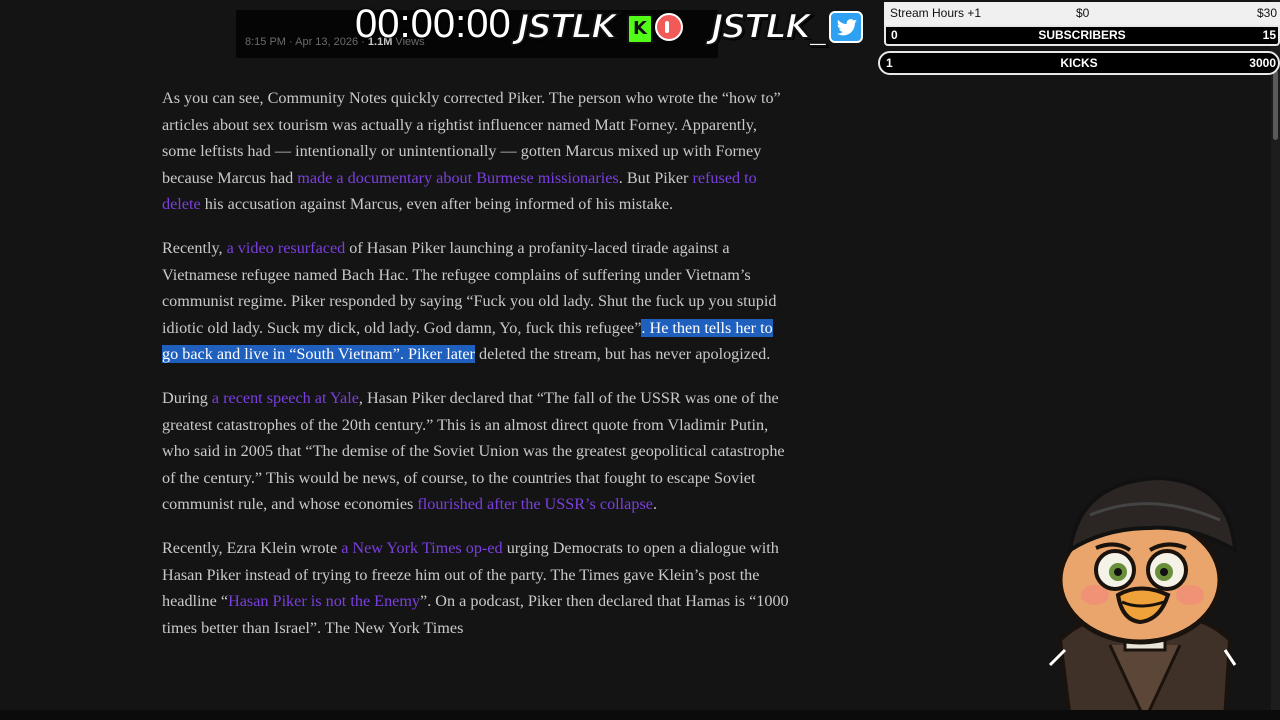 This screenshot has height=720, width=1280. What do you see at coordinates (187, 398) in the screenshot?
I see `text: During` at bounding box center [187, 398].